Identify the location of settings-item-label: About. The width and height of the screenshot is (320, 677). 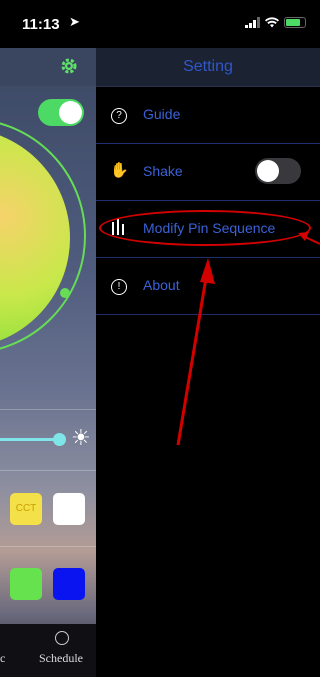
(161, 285).